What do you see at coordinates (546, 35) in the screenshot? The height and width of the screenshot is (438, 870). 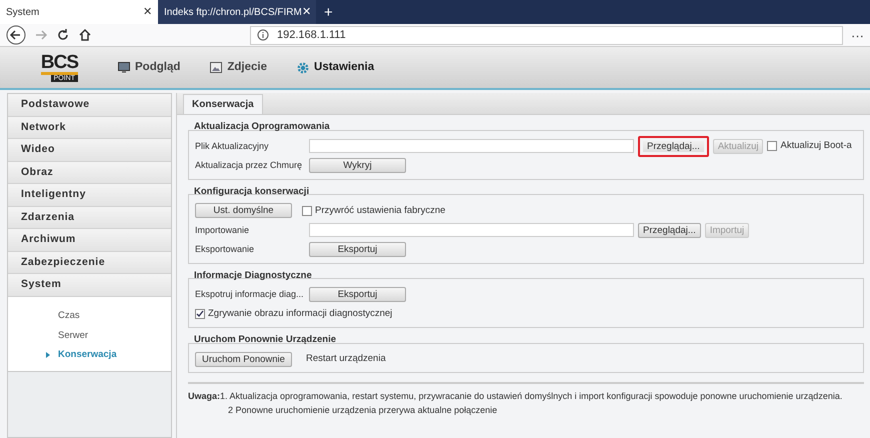 I see `address-bar: 192.168.1.111` at bounding box center [546, 35].